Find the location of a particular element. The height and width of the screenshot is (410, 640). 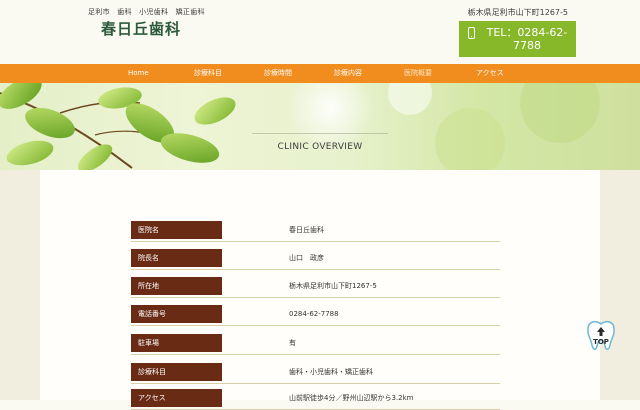

info-label: 電話番号 is located at coordinates (176, 314).